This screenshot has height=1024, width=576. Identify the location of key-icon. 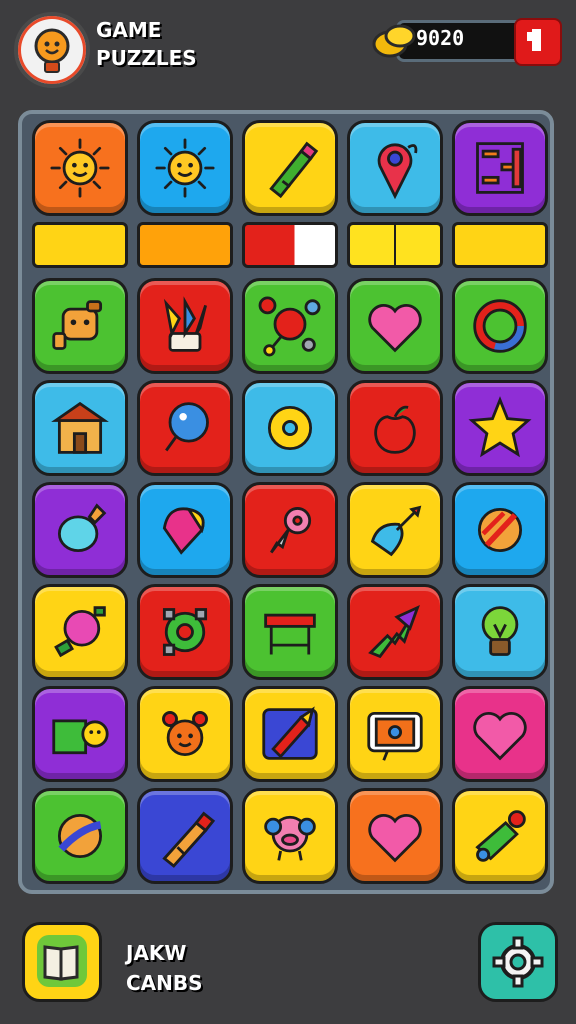
(291, 530).